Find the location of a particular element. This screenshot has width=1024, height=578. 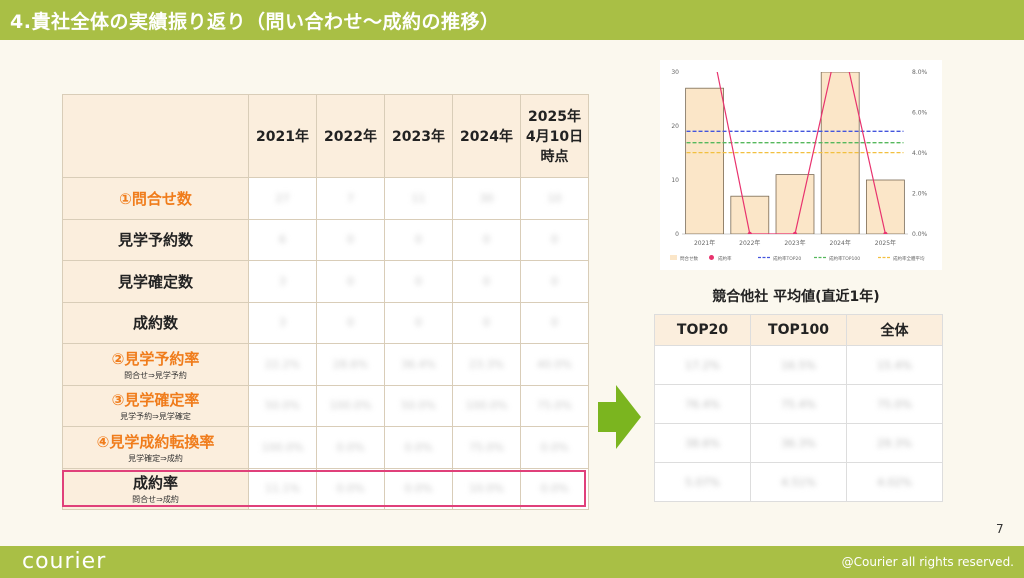

x-tick-label: 2021年 is located at coordinates (704, 243).